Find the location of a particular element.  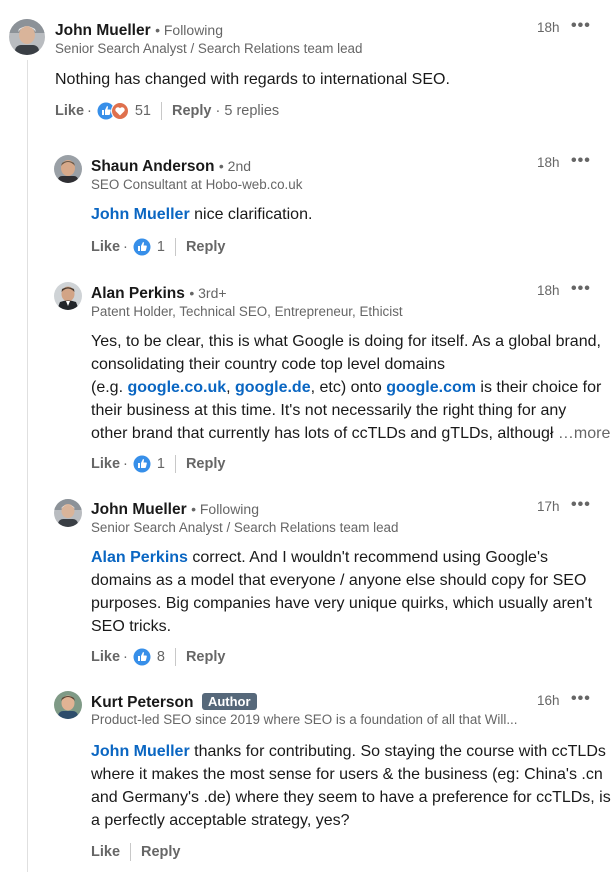

timestamp: 17h is located at coordinates (548, 506).